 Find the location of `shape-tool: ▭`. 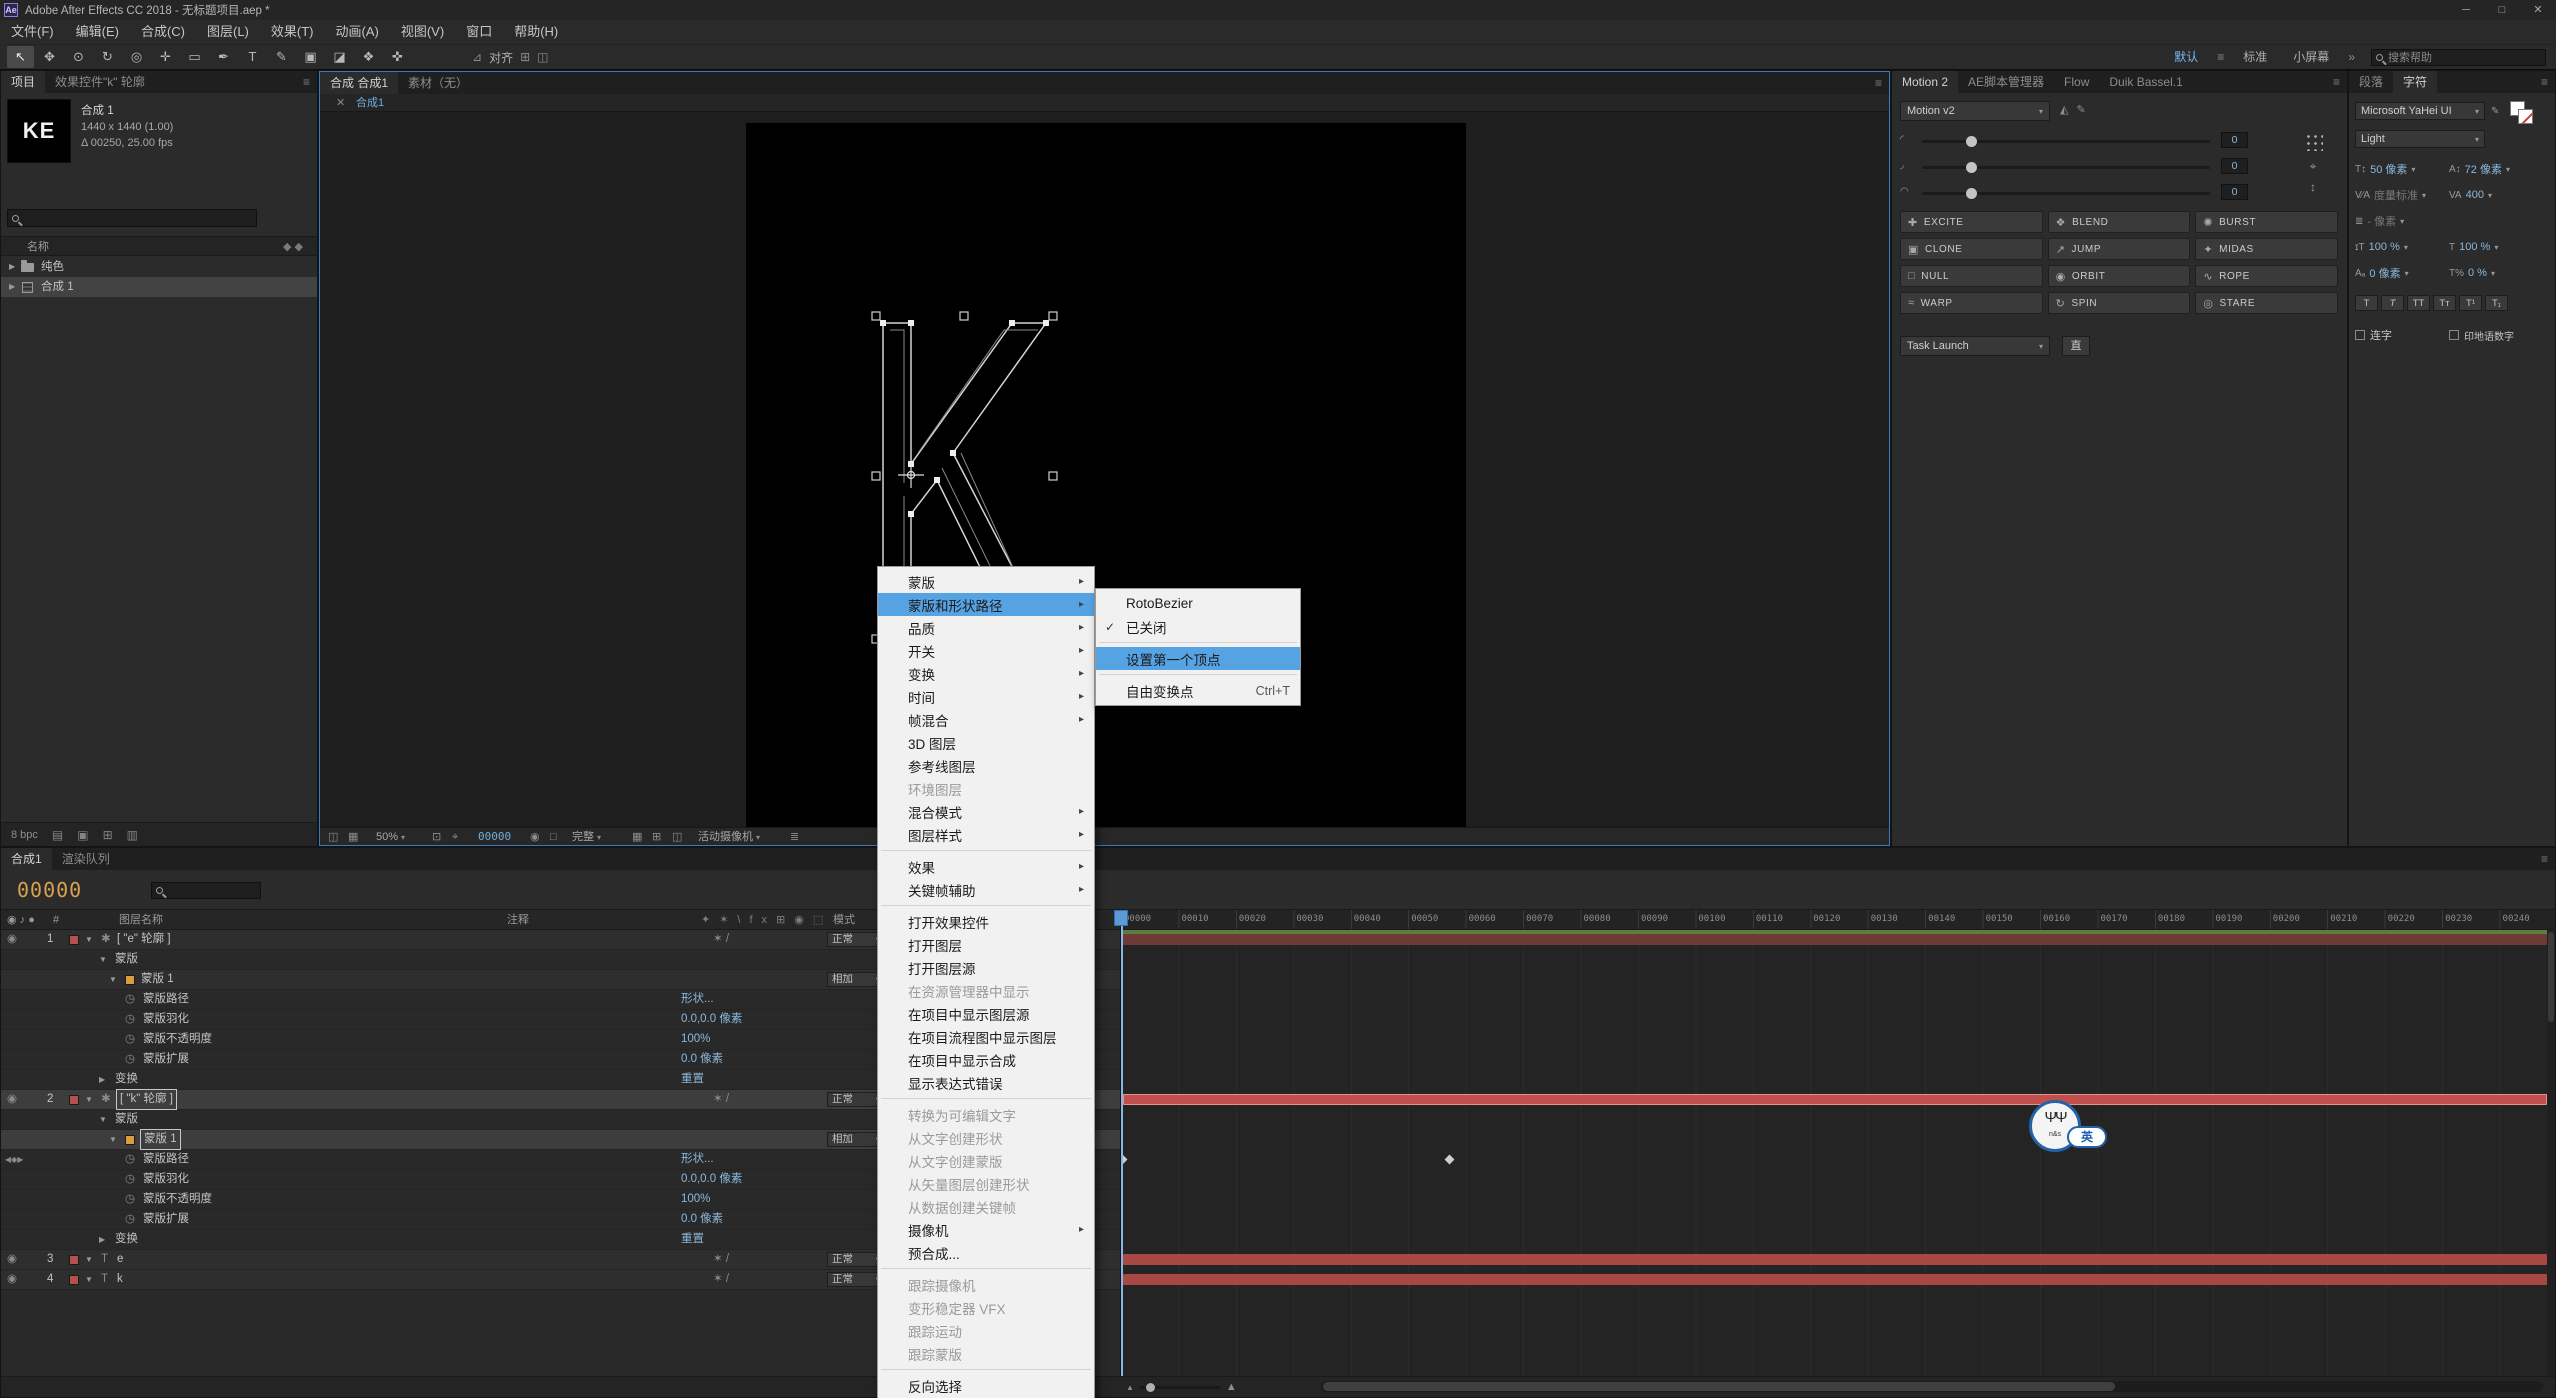

shape-tool: ▭ is located at coordinates (194, 57).